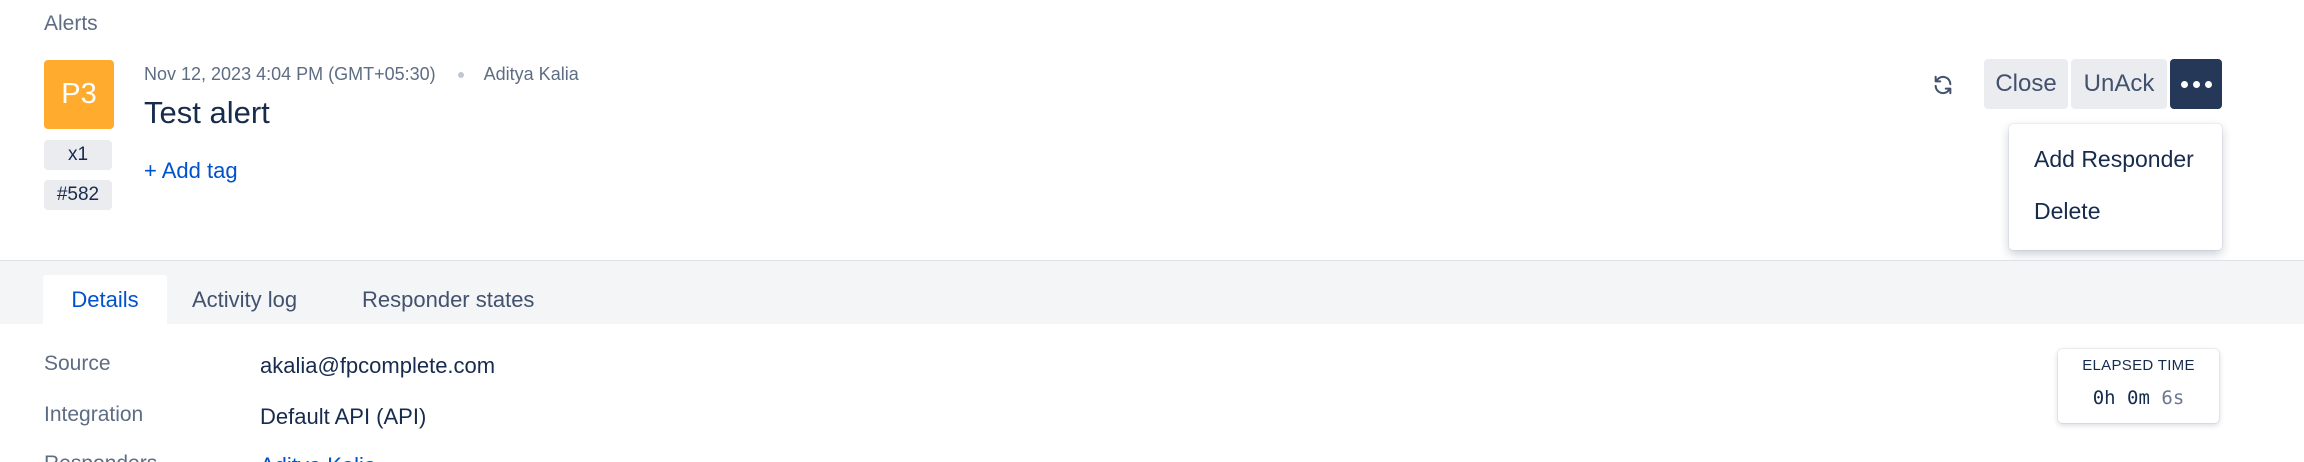 The height and width of the screenshot is (462, 2304). I want to click on alert-count-badge: x1, so click(78, 155).